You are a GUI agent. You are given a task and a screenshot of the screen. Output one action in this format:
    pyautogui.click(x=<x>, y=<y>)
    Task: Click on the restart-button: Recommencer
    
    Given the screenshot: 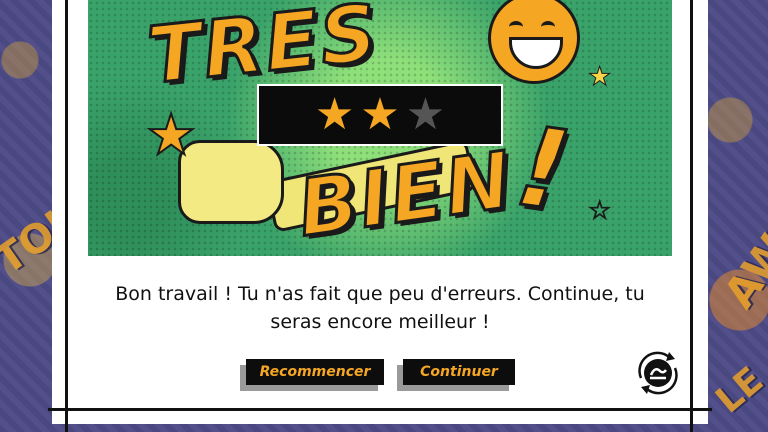 What is the action you would take?
    pyautogui.click(x=315, y=372)
    